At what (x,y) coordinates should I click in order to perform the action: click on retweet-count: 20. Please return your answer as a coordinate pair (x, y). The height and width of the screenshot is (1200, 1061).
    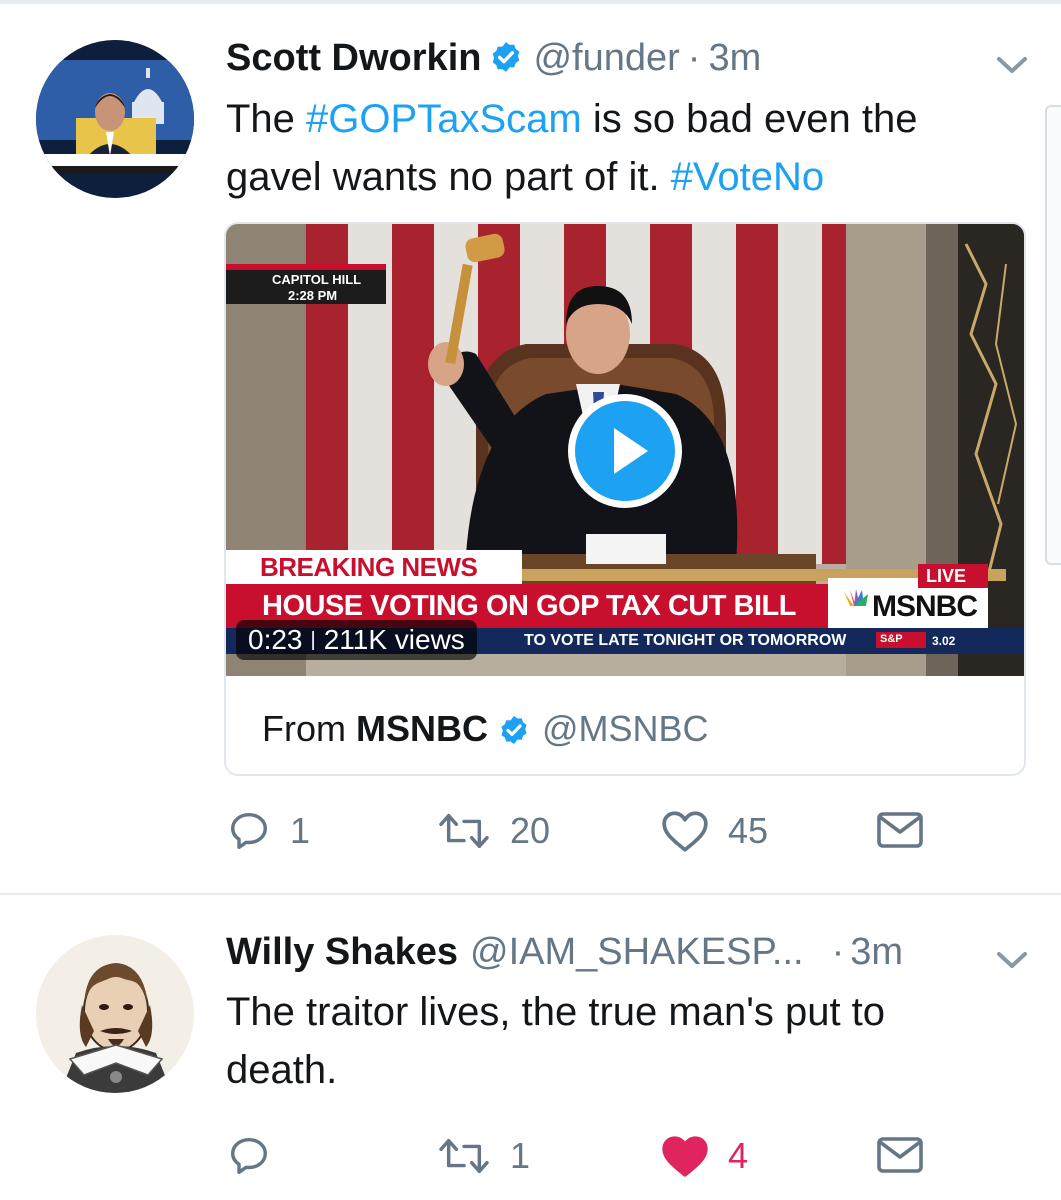
    Looking at the image, I should click on (530, 830).